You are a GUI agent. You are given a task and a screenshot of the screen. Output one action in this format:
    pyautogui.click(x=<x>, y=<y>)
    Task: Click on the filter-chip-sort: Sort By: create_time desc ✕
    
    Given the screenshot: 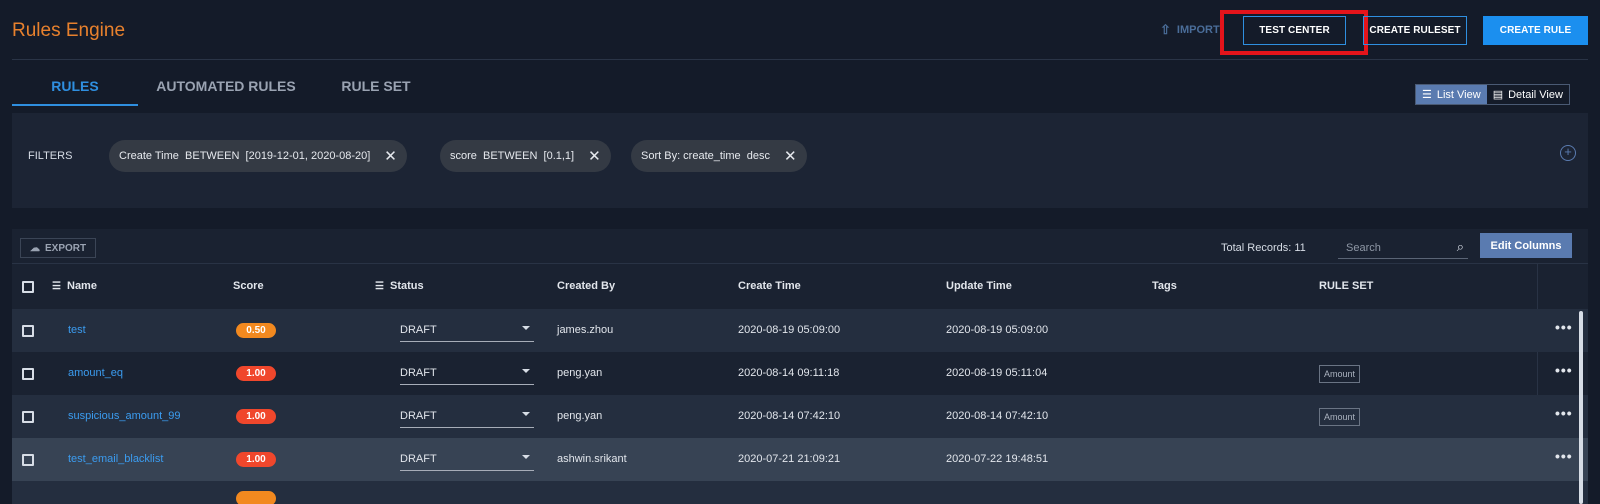 What is the action you would take?
    pyautogui.click(x=719, y=156)
    